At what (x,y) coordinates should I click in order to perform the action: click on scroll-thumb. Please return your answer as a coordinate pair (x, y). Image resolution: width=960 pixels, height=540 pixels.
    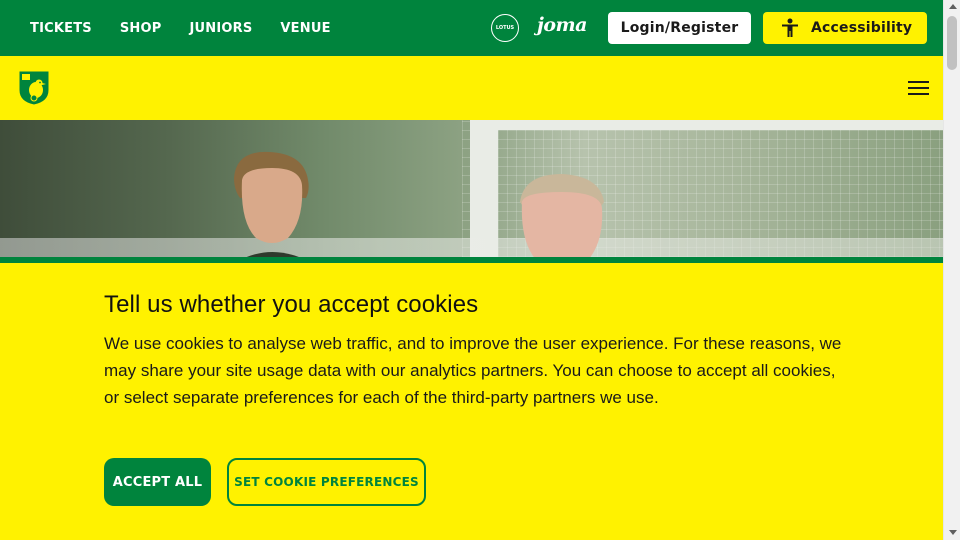
    Looking at the image, I should click on (952, 43).